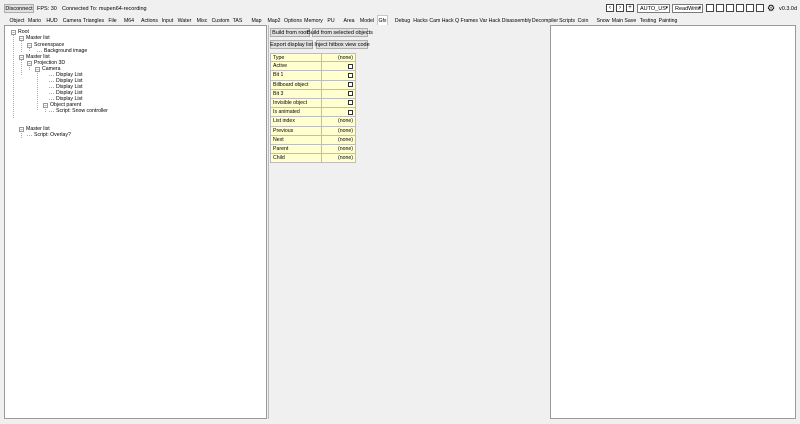 The height and width of the screenshot is (424, 800). What do you see at coordinates (52, 135) in the screenshot?
I see `tree-node-label: Script: Overlay?` at bounding box center [52, 135].